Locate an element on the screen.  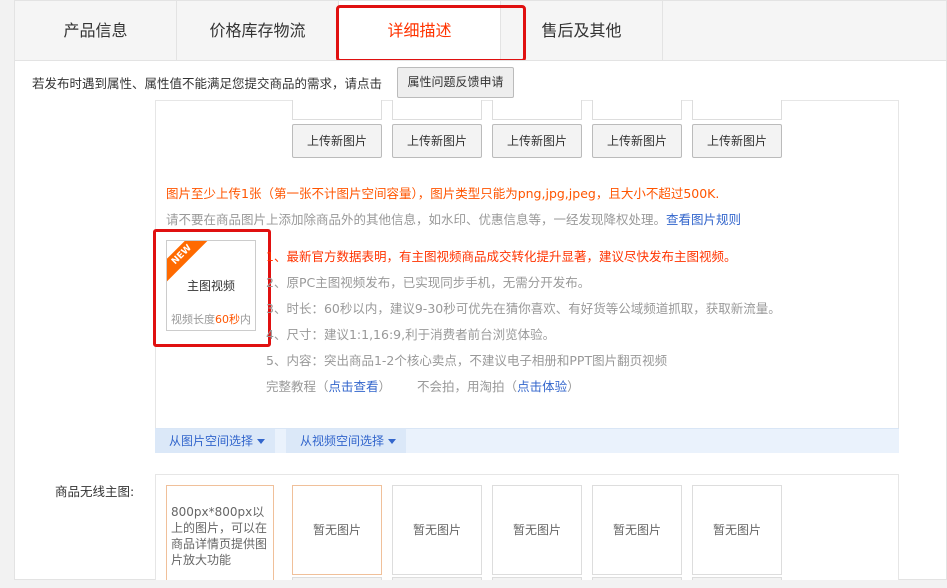
mobile-image-slot-3: 暂无图片 is located at coordinates (537, 530).